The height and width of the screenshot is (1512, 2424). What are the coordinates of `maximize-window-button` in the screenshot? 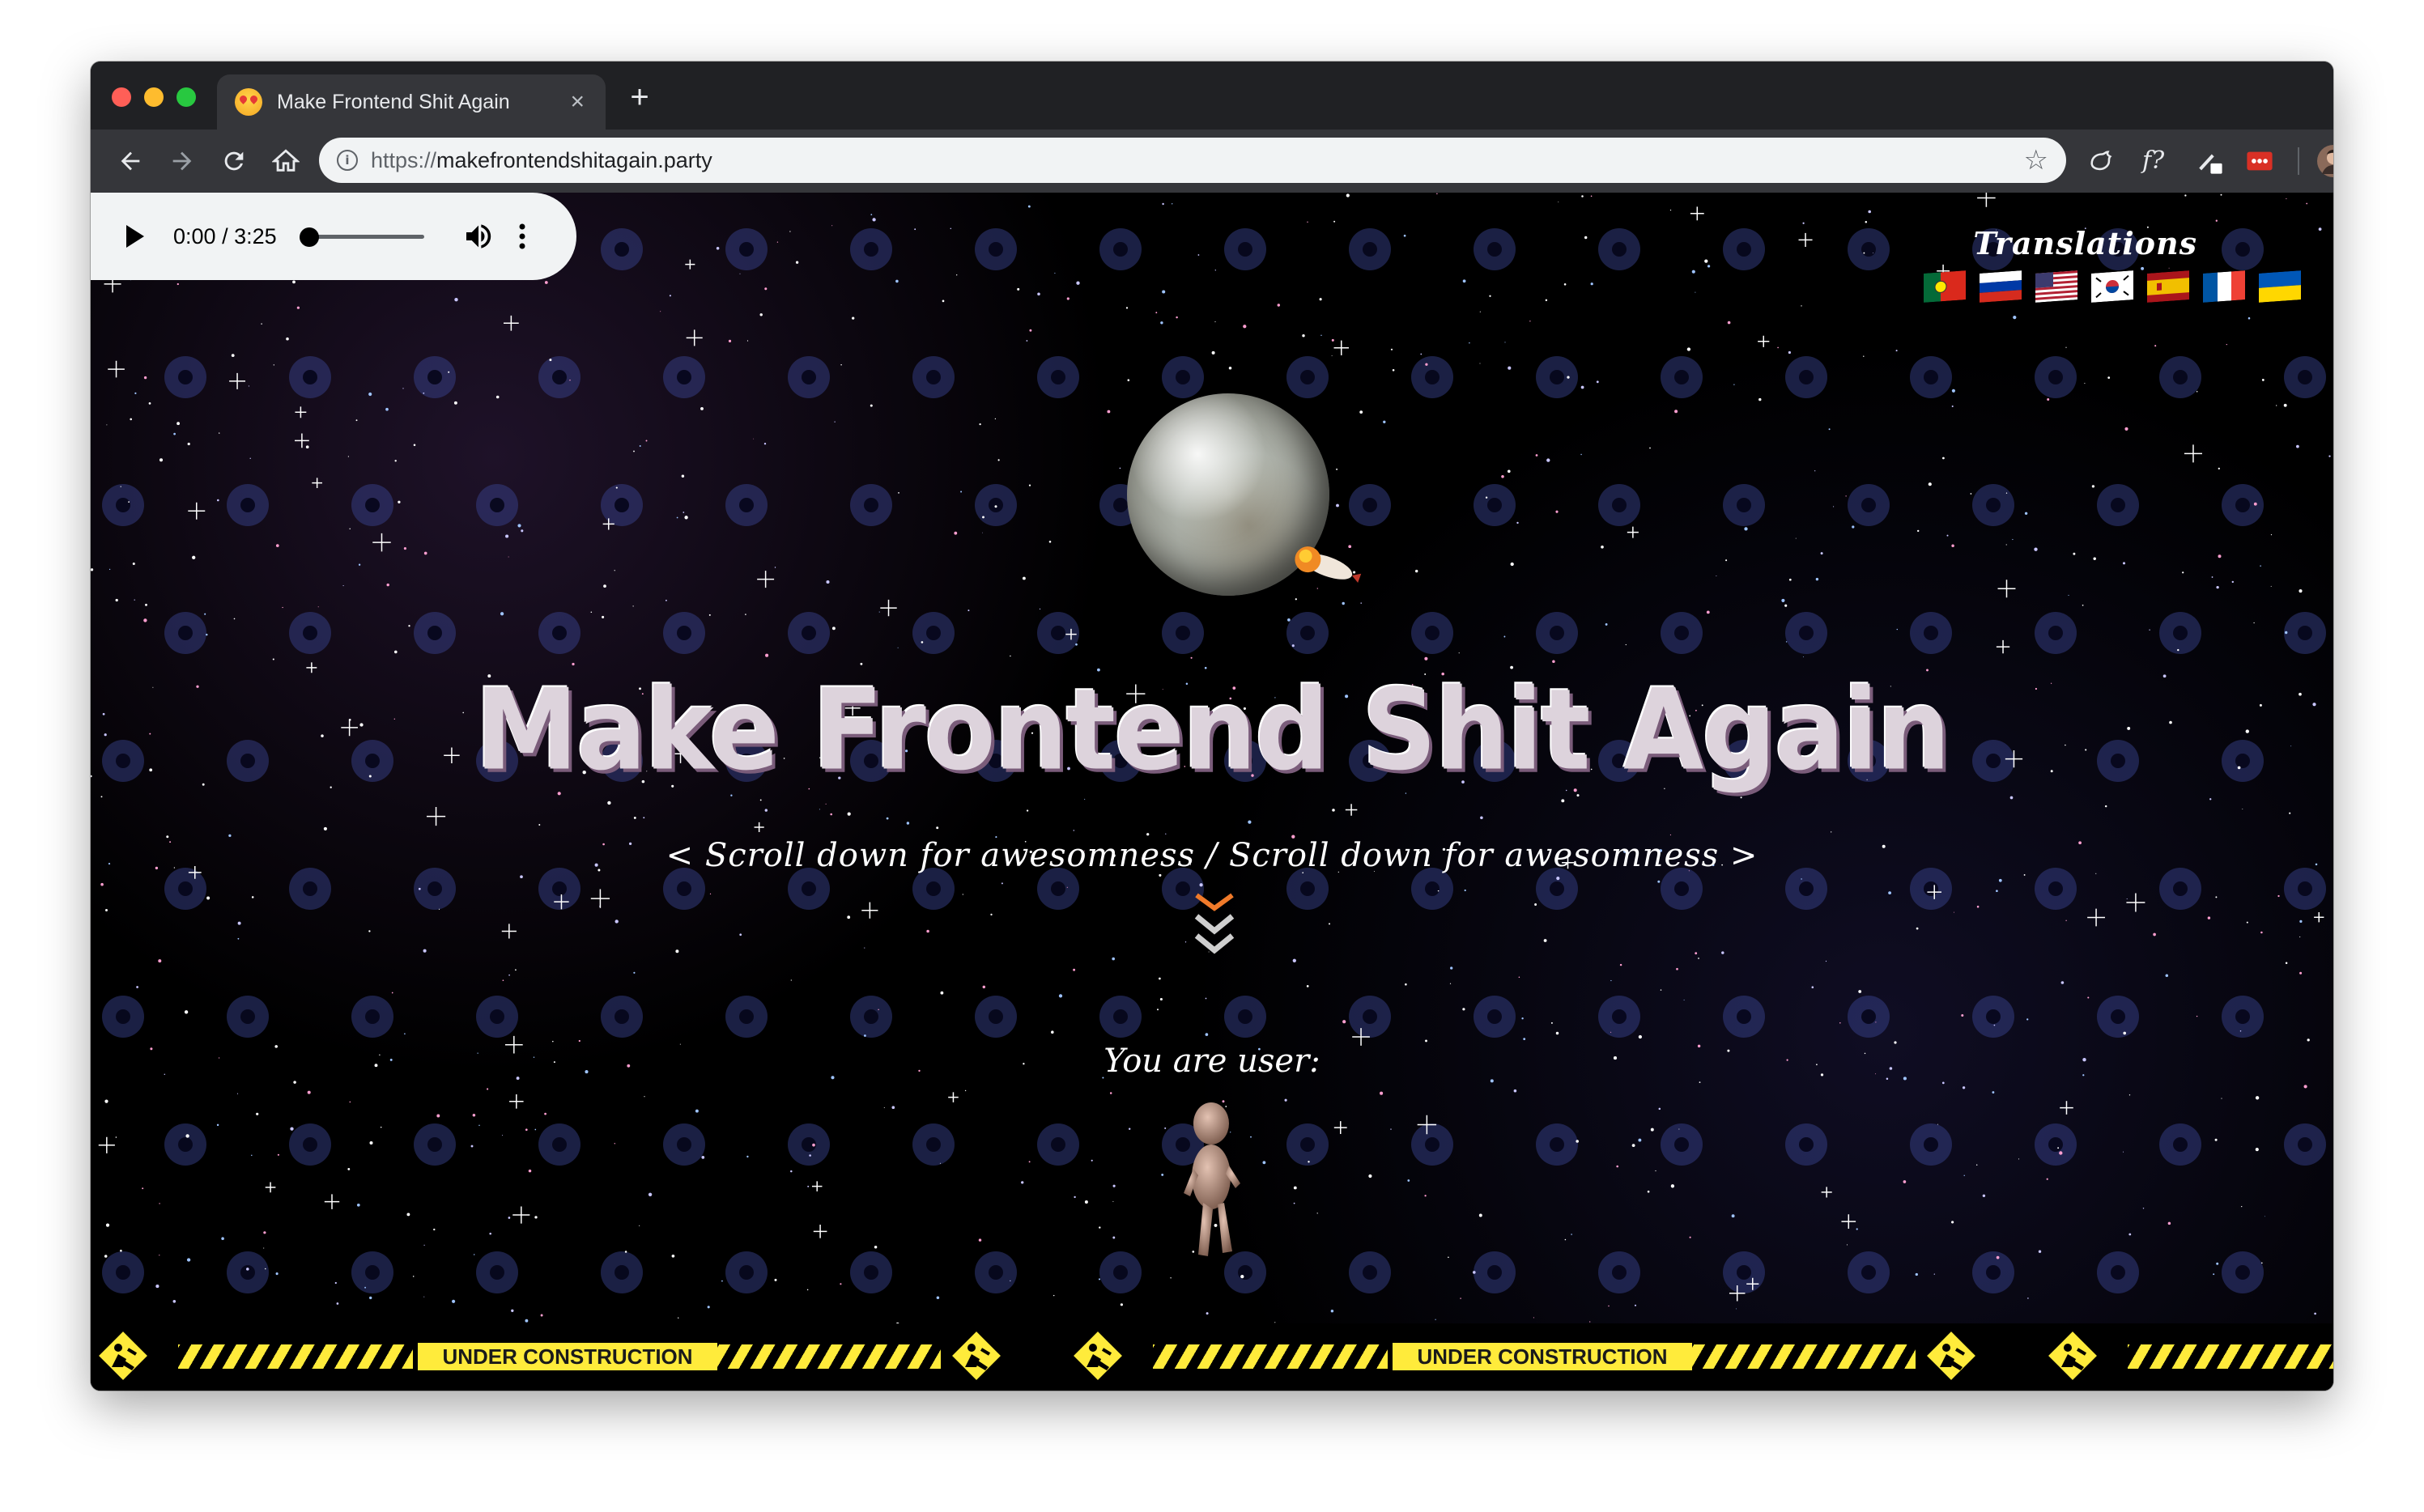 It's located at (186, 97).